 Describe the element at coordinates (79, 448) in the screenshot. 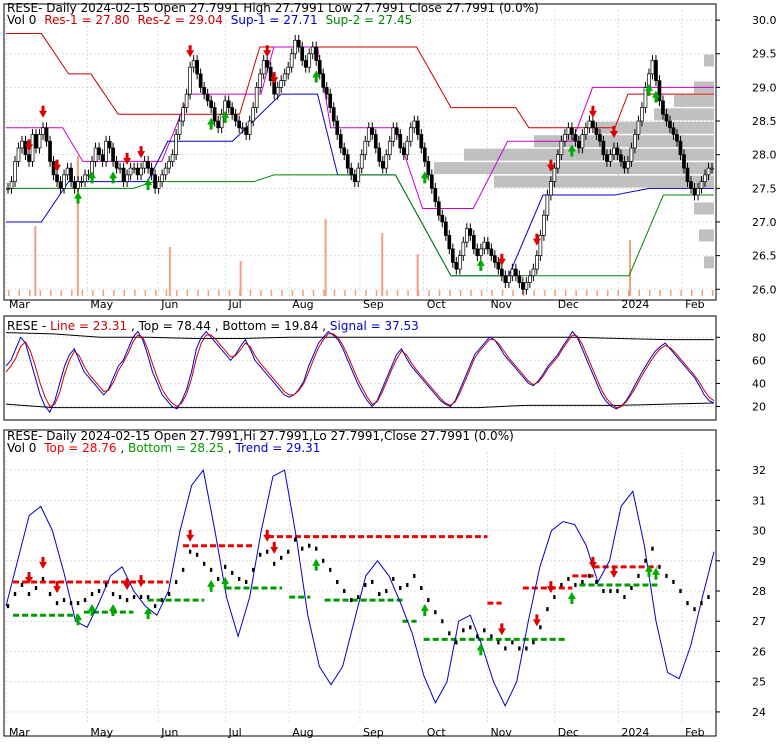

I see `trend-legend-top: Top = 28.76` at that location.